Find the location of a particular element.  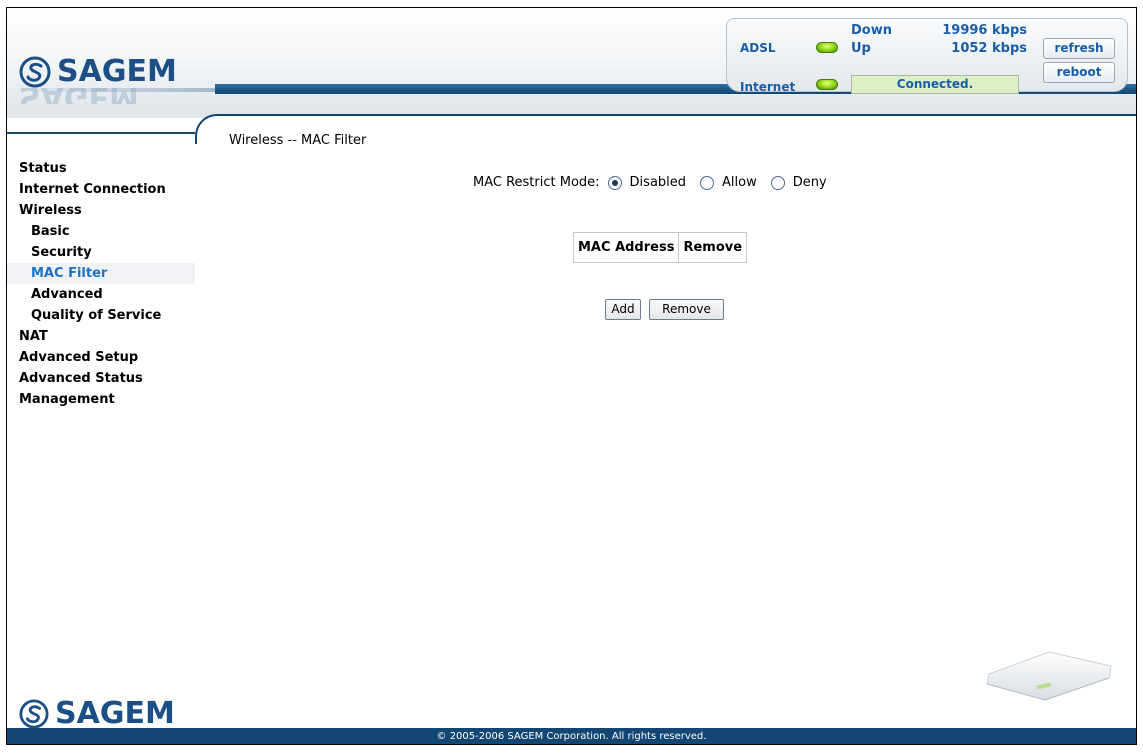

nav-item-internet-connection: Internet Connection is located at coordinates (101, 189).